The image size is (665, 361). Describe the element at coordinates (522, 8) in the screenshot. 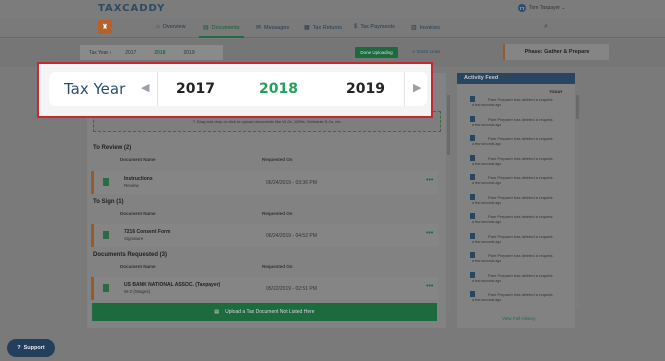

I see `avatar: TT` at that location.